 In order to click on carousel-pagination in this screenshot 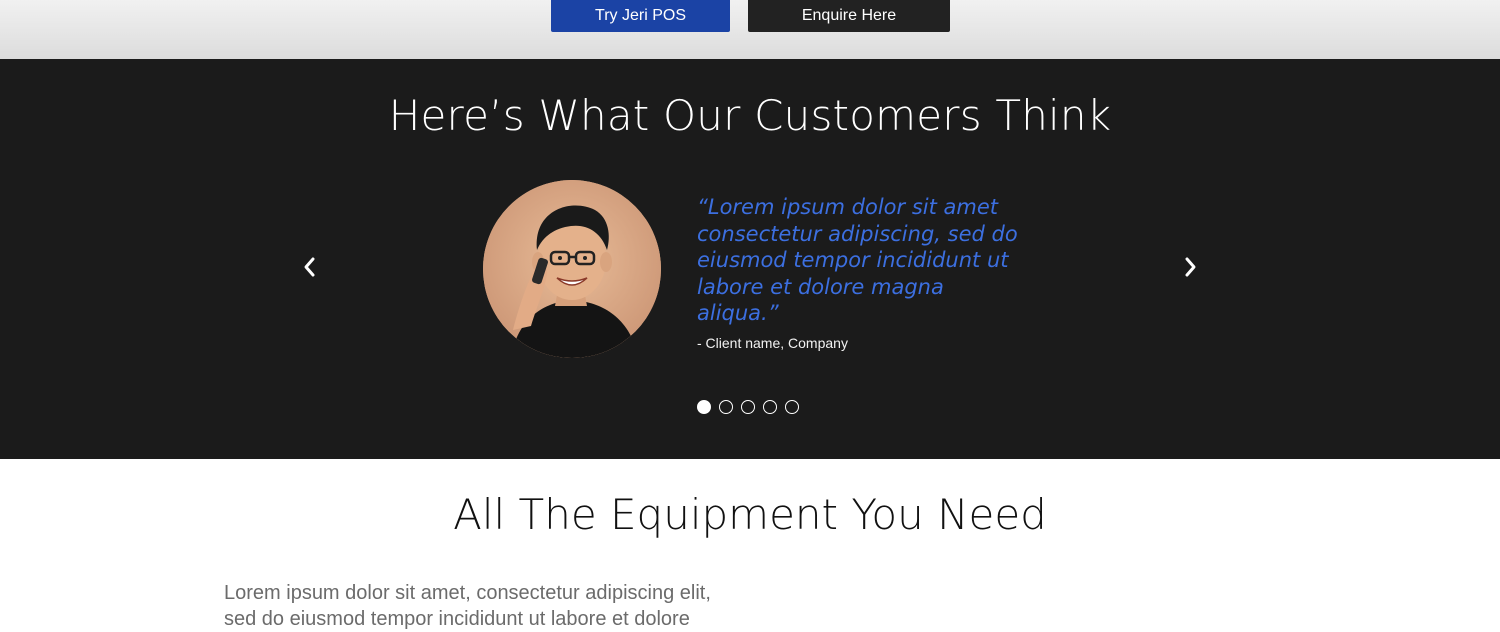, I will do `click(748, 407)`.